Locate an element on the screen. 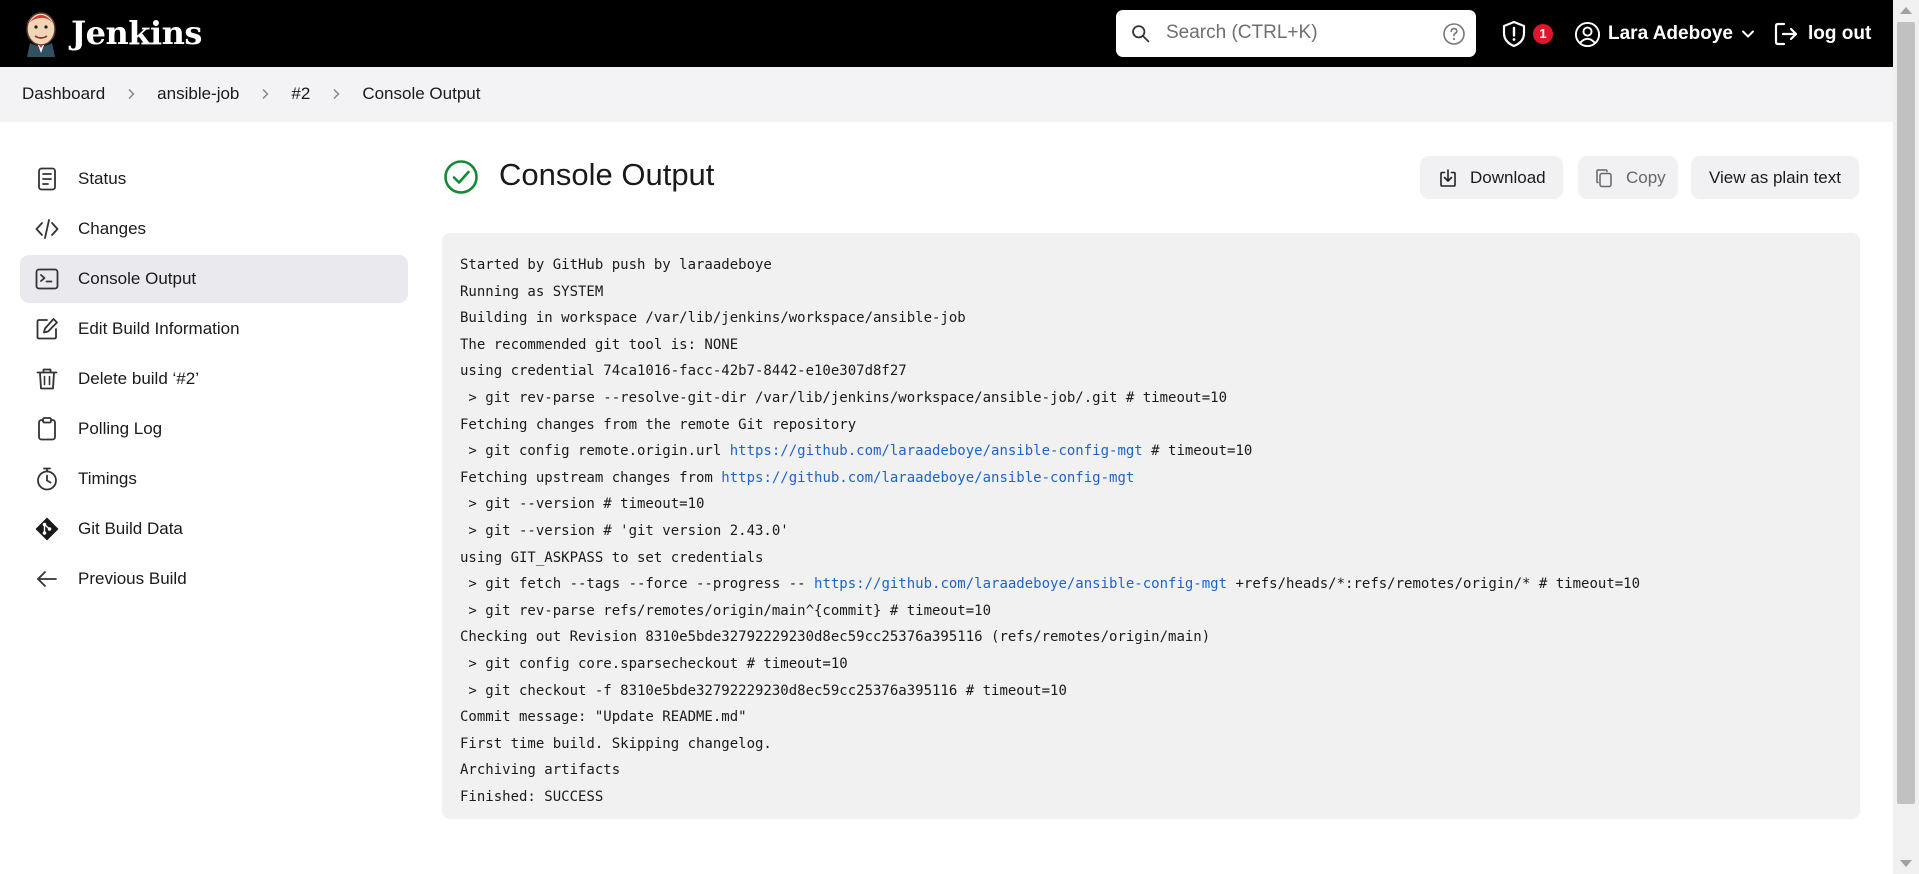  console-line: Commit message: "Update README.md" is located at coordinates (1151, 717).